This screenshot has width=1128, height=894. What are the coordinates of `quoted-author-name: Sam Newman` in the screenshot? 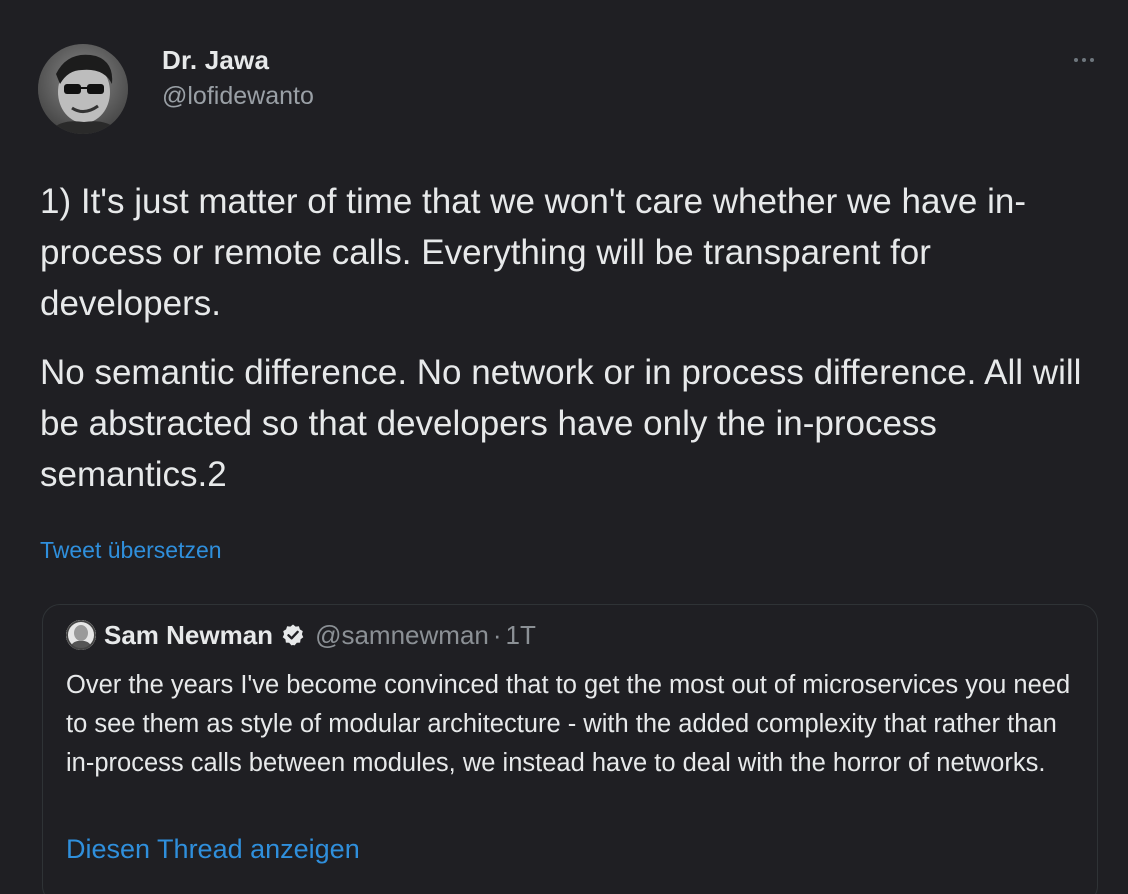 It's located at (189, 634).